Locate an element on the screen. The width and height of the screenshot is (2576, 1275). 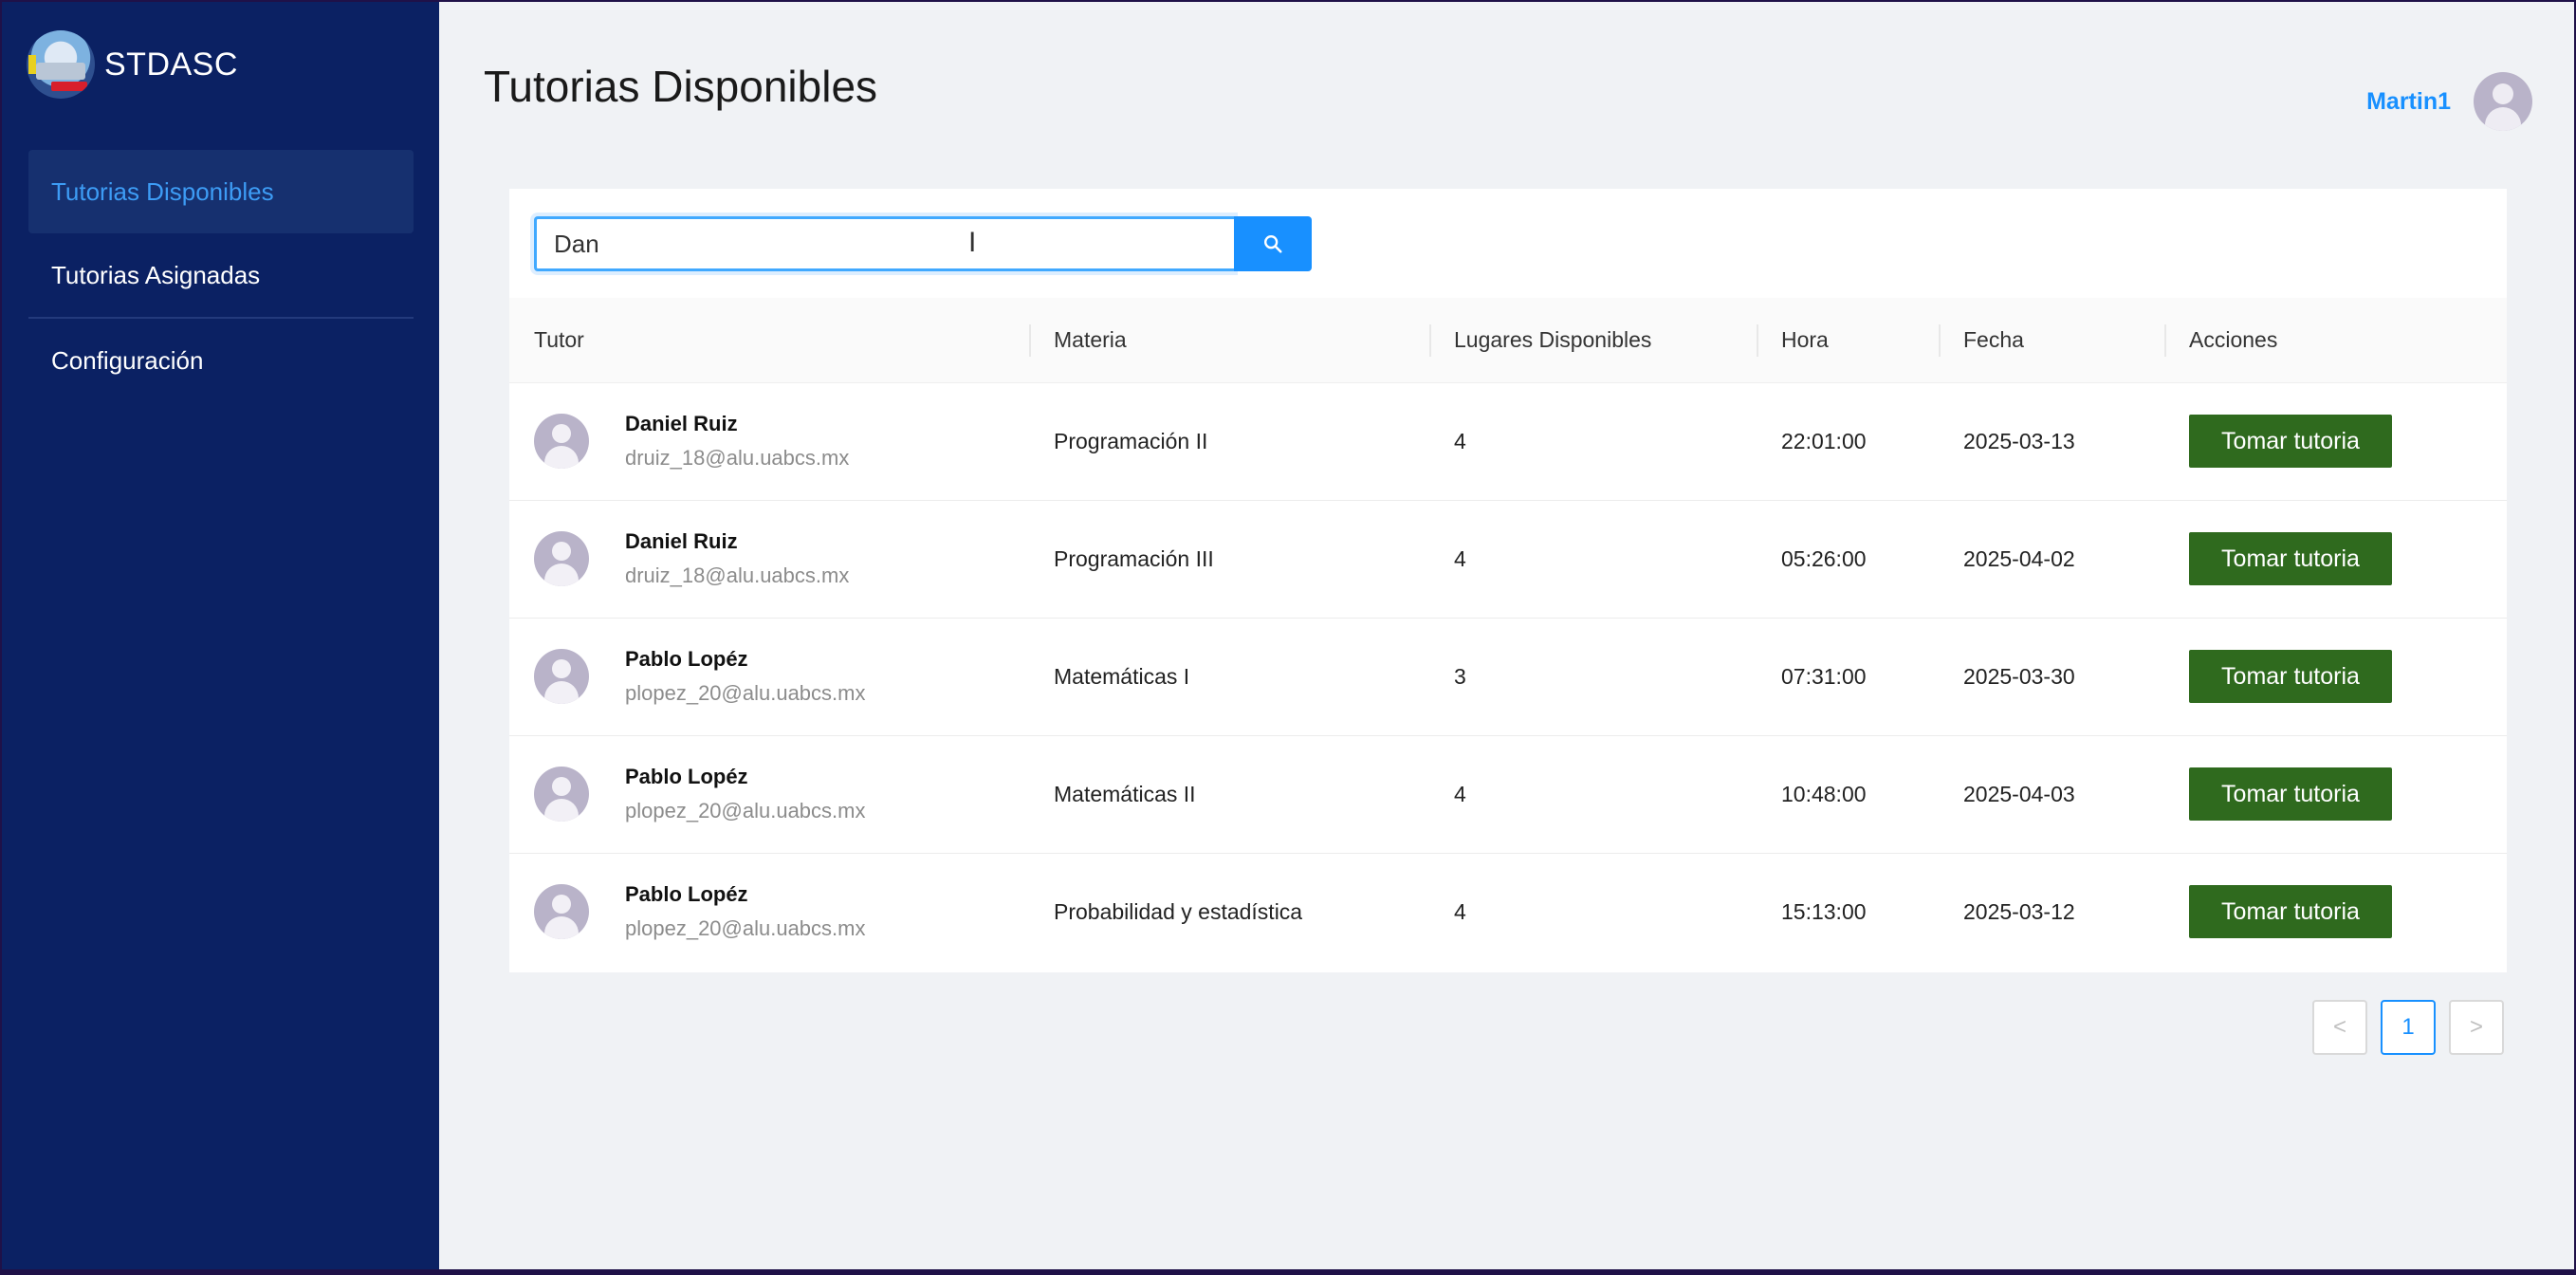
pagination-next-button: > is located at coordinates (2476, 1028).